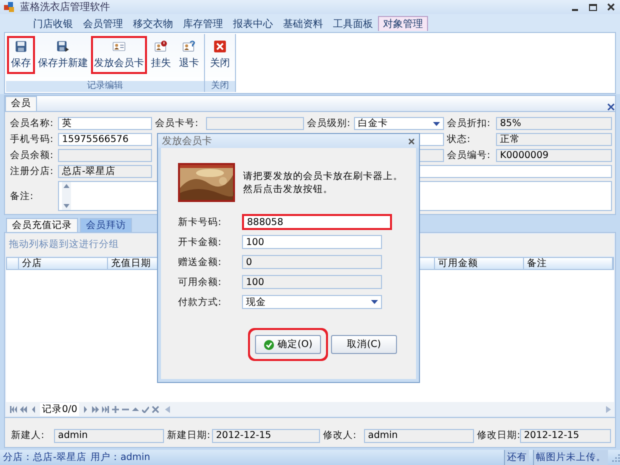  Describe the element at coordinates (32, 155) in the screenshot. I see `field-label: 会员余额:` at that location.